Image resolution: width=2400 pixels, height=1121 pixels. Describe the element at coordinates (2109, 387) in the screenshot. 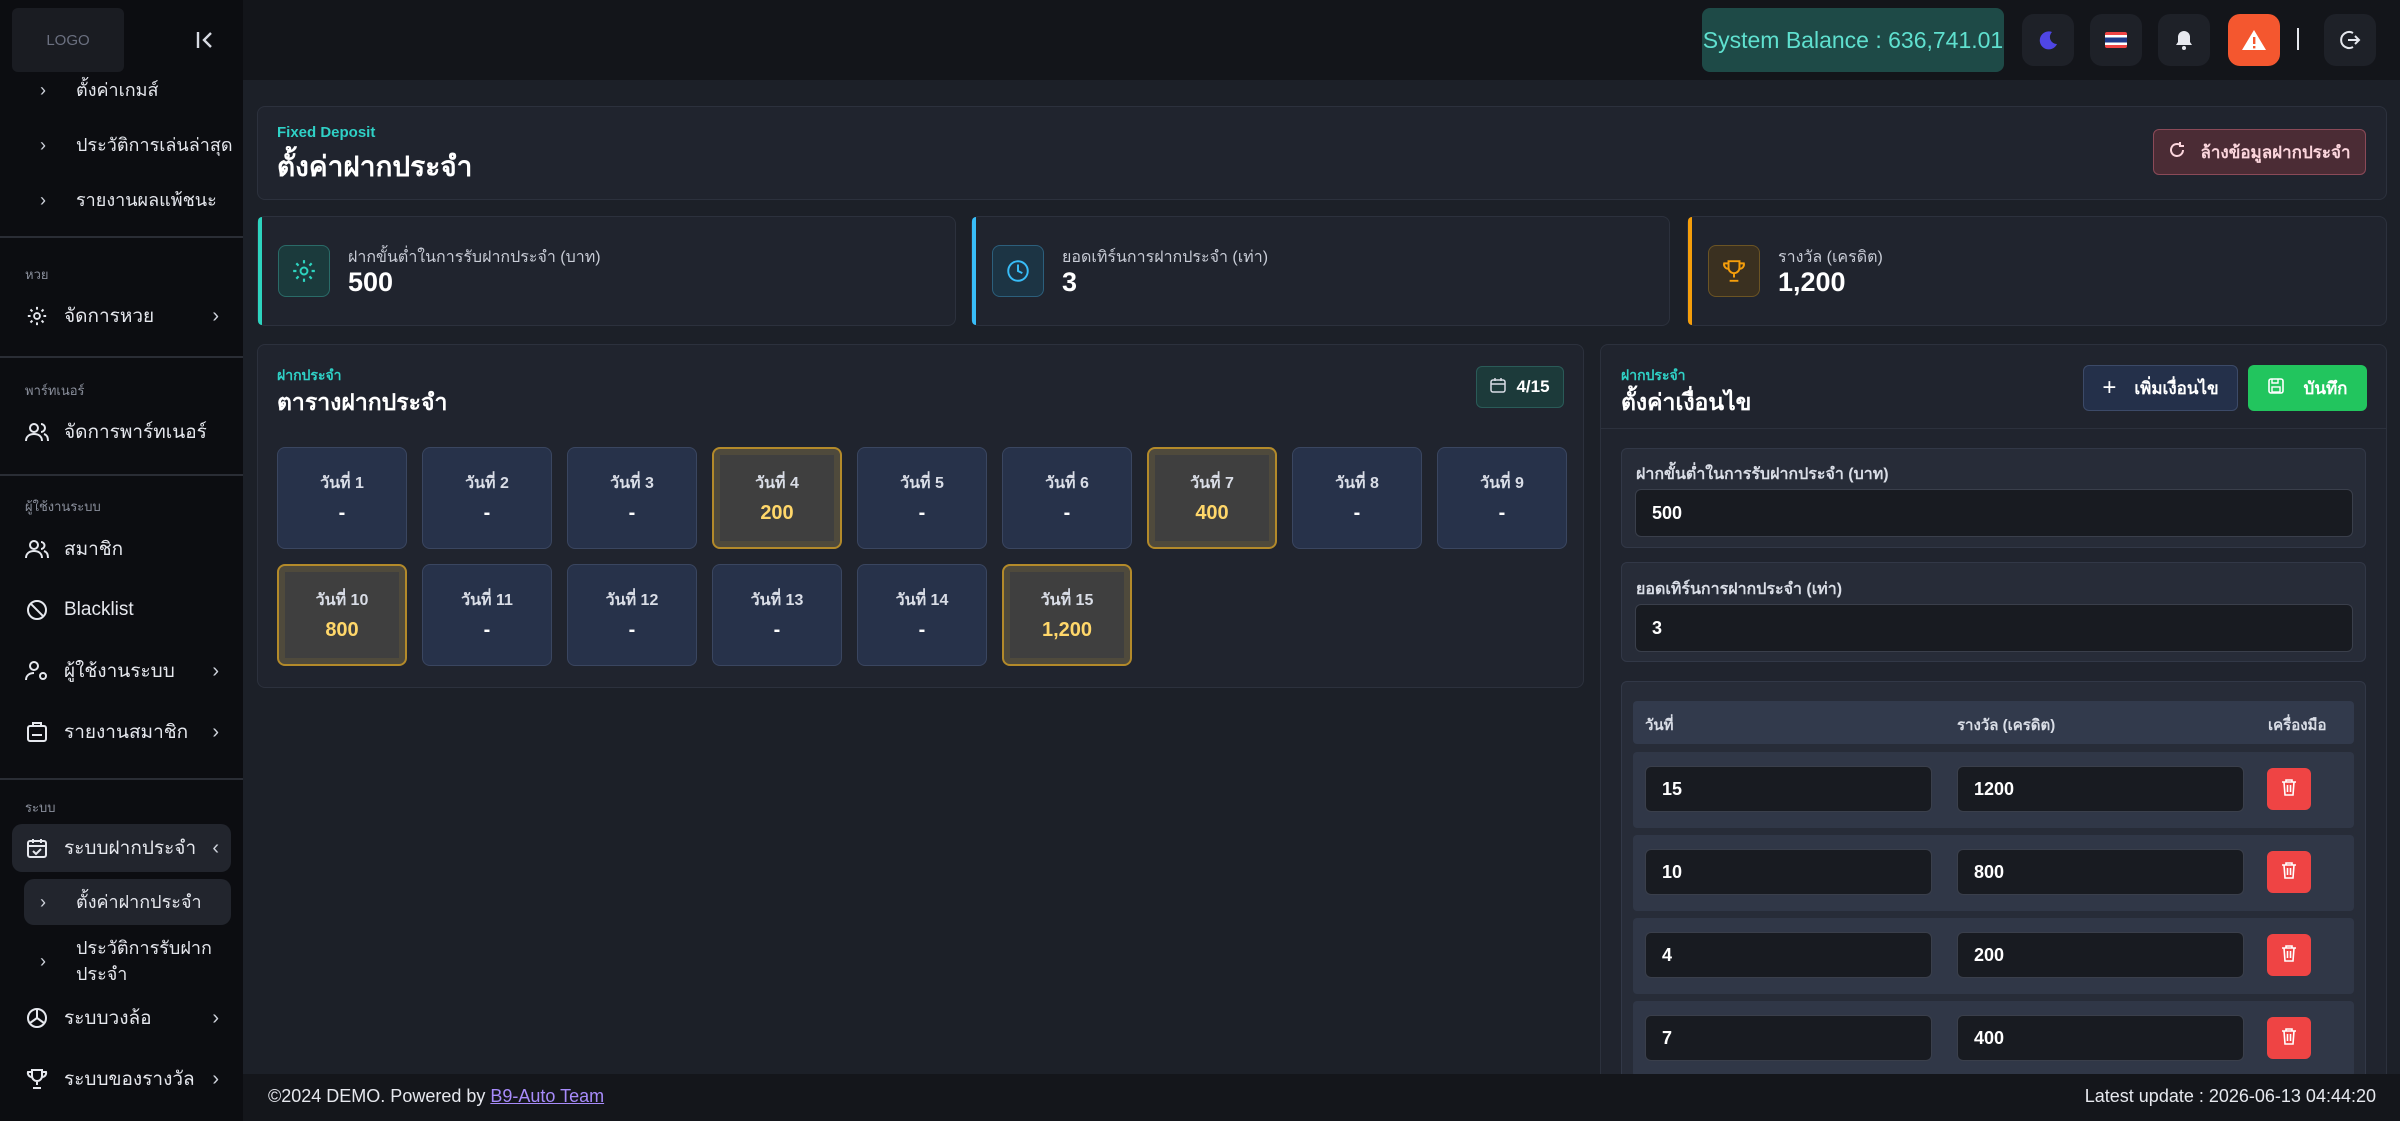

I see `plus-icon: +` at that location.